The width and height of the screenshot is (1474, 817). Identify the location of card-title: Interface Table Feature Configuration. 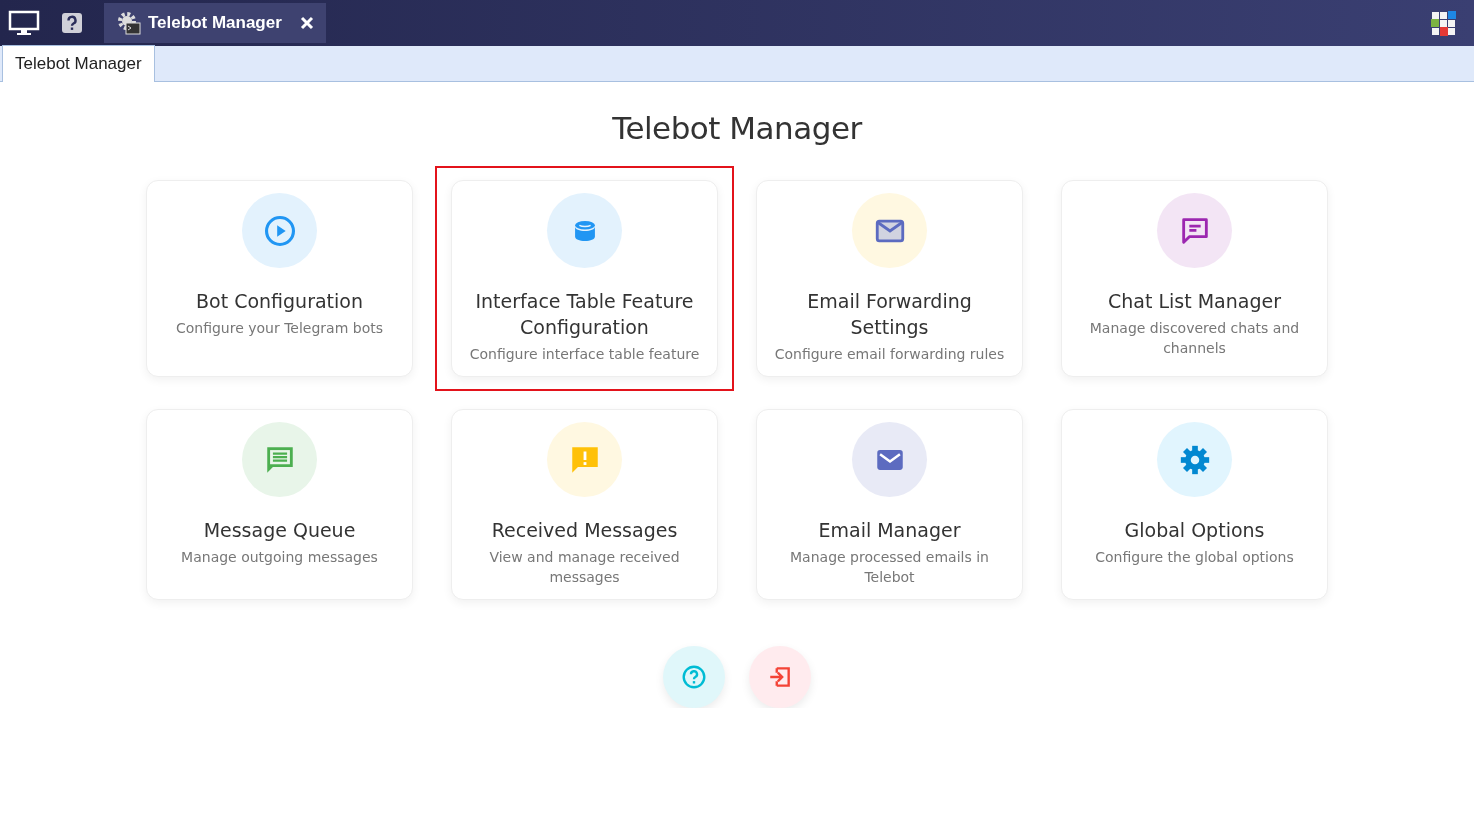
(584, 314).